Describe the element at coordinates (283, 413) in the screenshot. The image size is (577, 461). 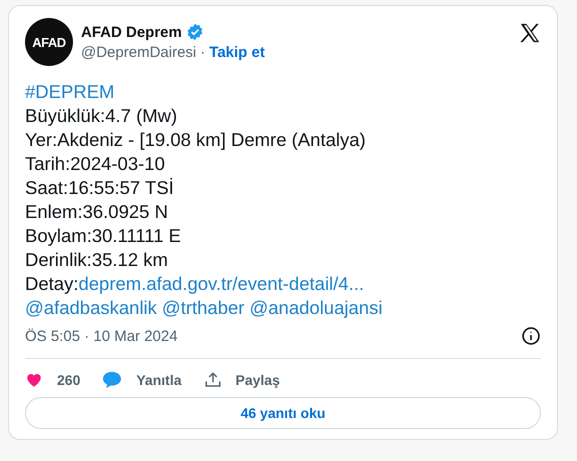
I see `read-replies-button: 46 yanıtı oku` at that location.